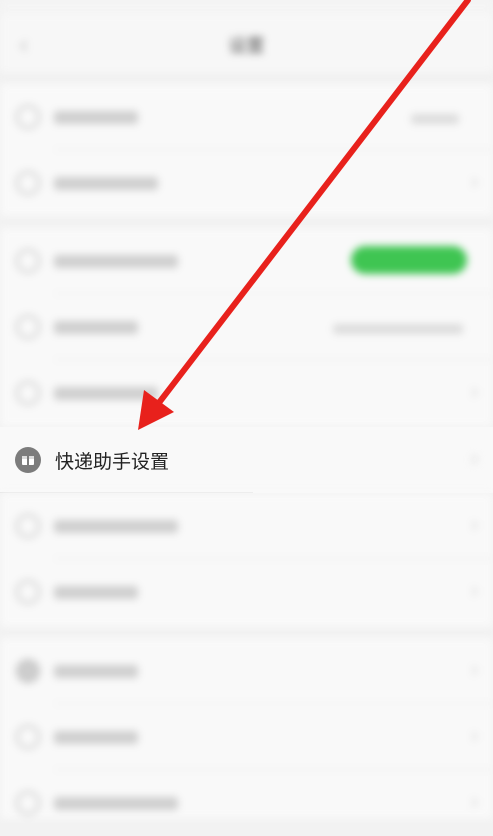 This screenshot has width=493, height=836. I want to click on arrow-head, so click(156, 410).